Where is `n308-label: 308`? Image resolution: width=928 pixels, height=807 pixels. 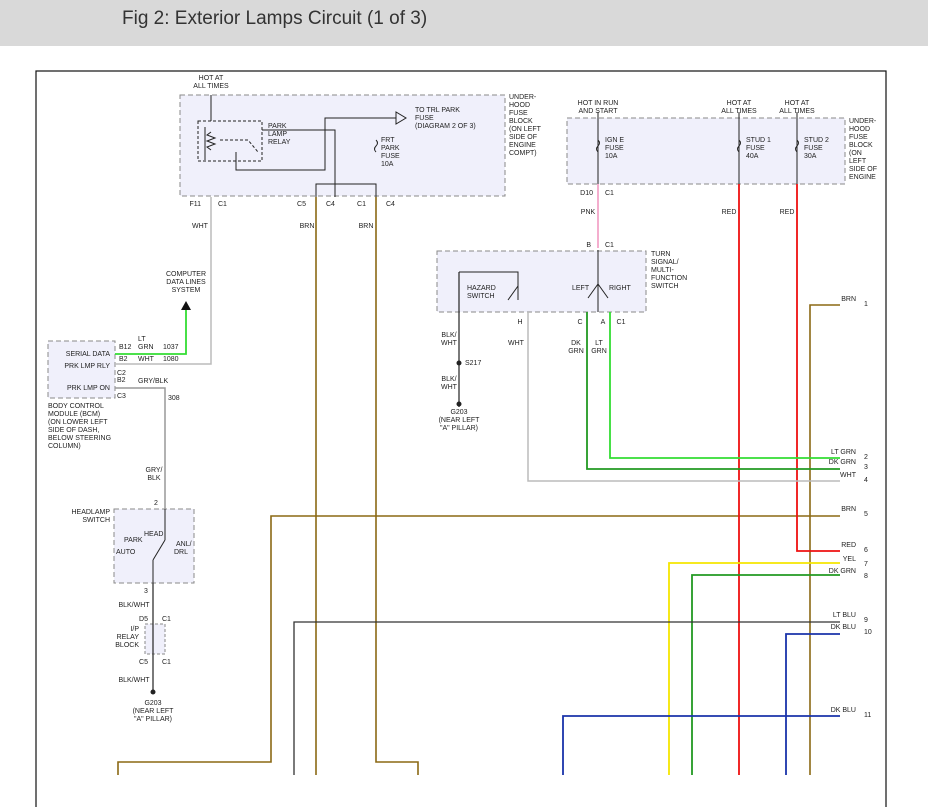
n308-label: 308 is located at coordinates (174, 398).